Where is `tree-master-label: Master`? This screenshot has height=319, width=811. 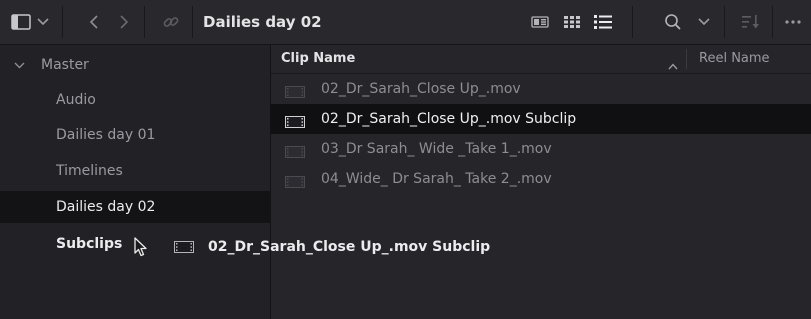 tree-master-label: Master is located at coordinates (65, 65).